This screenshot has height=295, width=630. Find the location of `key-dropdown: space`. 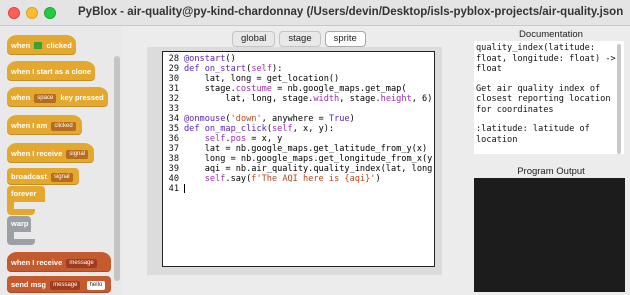

key-dropdown: space is located at coordinates (45, 98).